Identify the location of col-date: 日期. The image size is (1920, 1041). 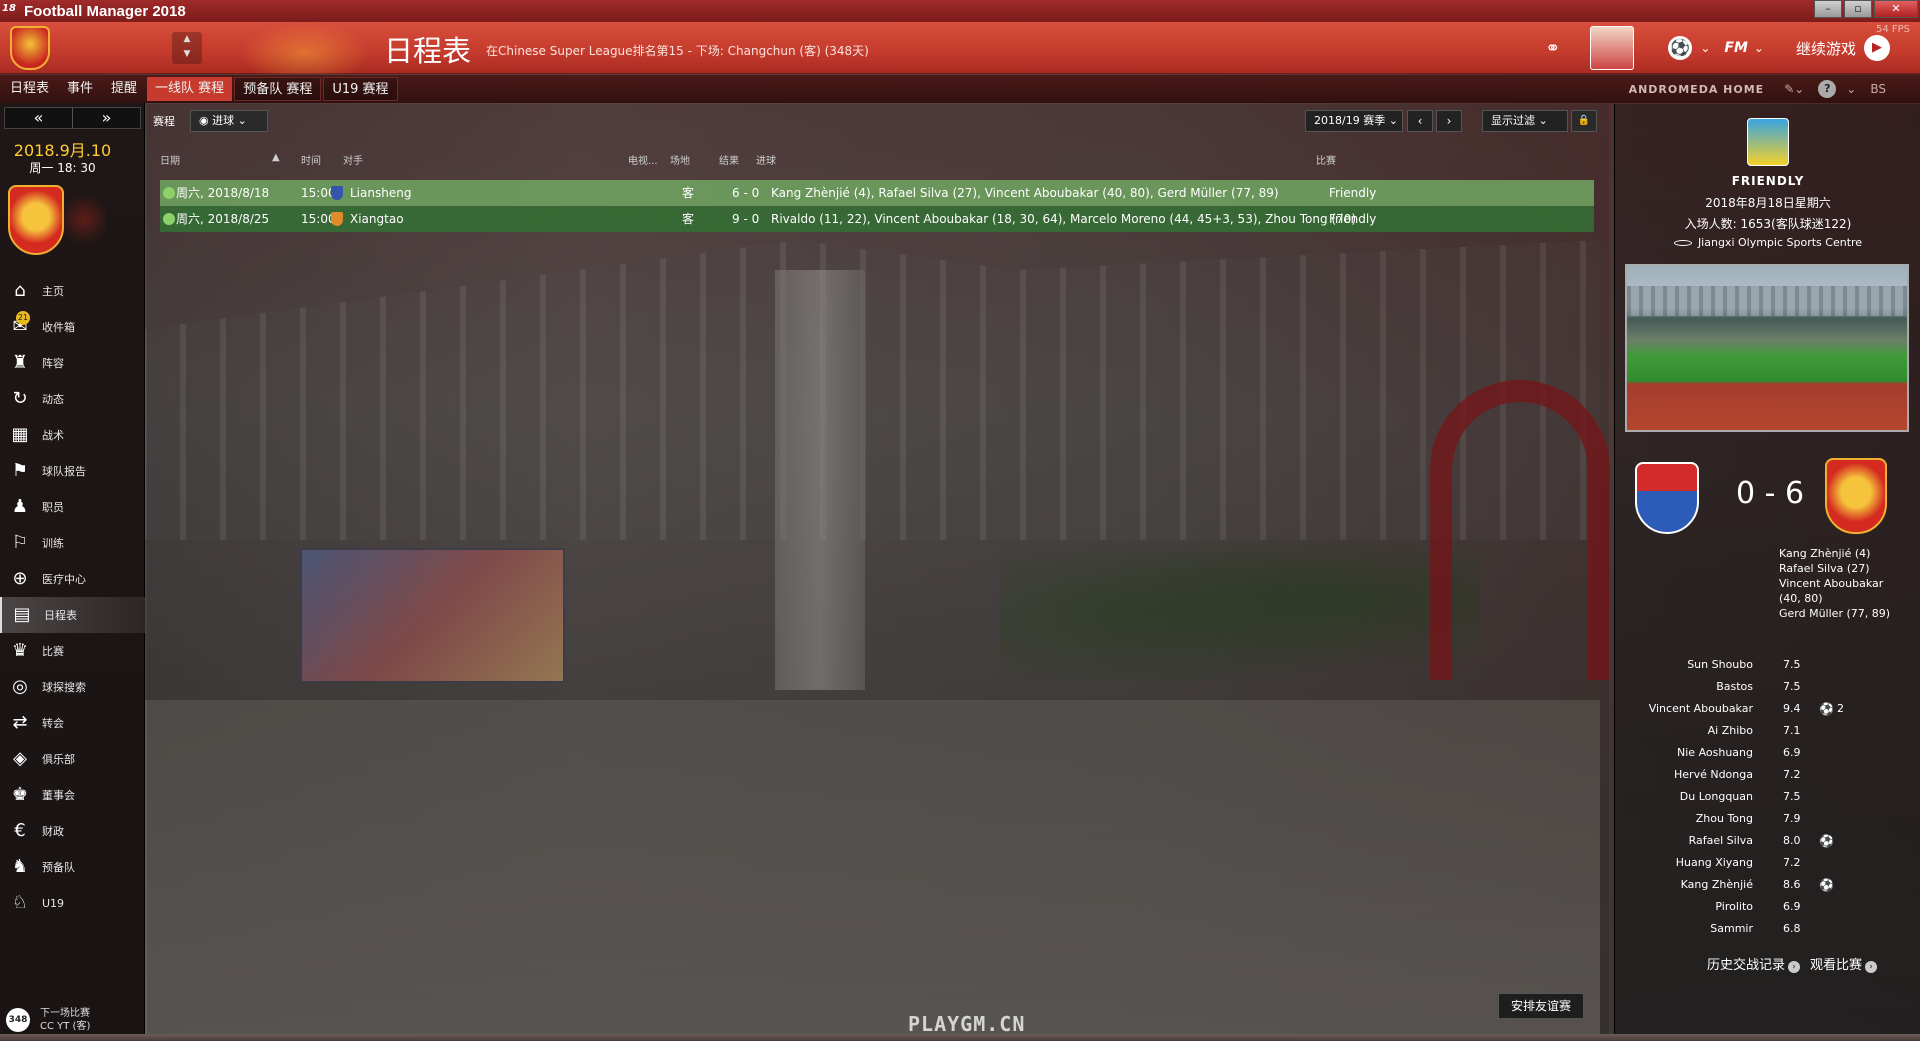
(170, 159).